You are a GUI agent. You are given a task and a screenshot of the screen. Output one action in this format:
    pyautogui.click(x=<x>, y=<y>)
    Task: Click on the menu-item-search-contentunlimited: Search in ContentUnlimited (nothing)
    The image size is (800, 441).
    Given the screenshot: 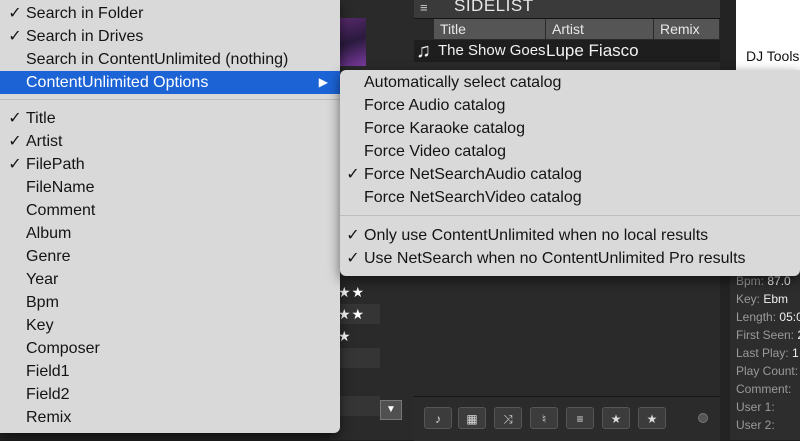 What is the action you would take?
    pyautogui.click(x=170, y=59)
    